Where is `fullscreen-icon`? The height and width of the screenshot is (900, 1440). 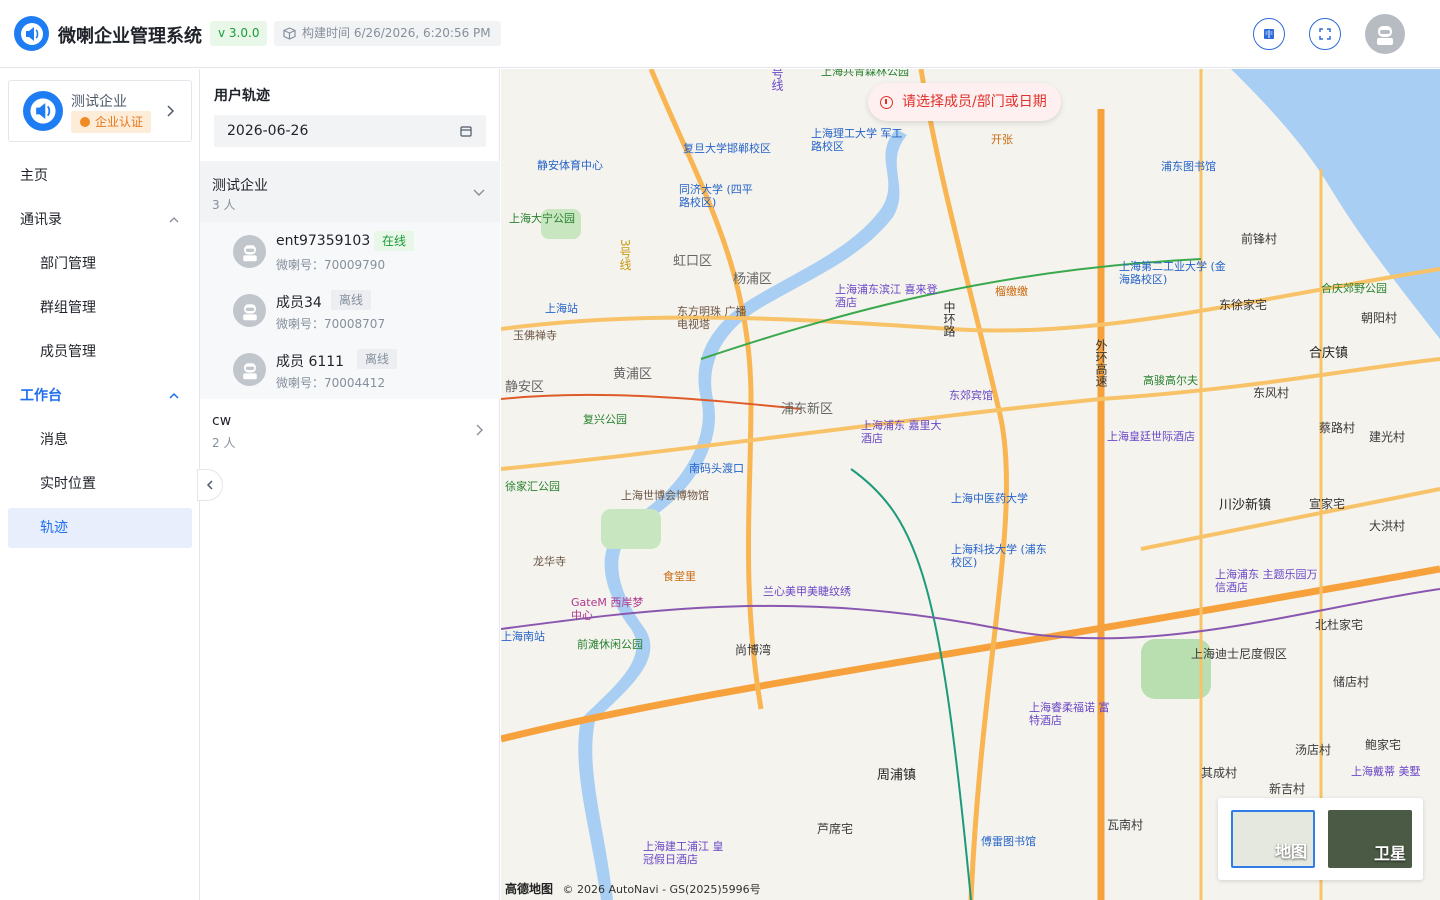 fullscreen-icon is located at coordinates (1325, 34).